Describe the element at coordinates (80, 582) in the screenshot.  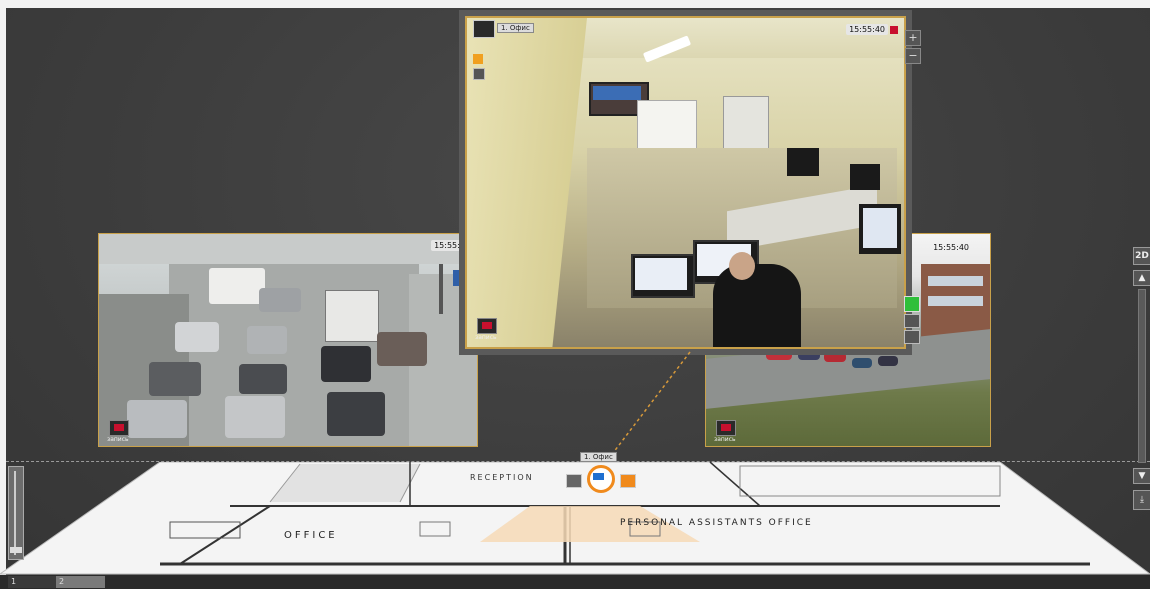
I see `layout-tab: 2` at that location.